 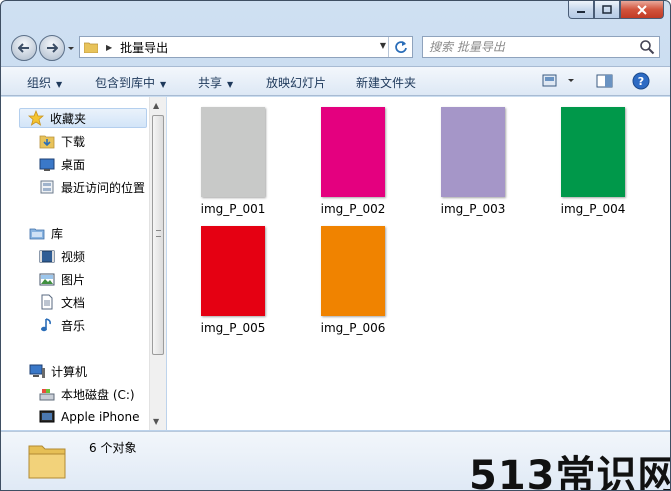 I want to click on sidebar-libraries-label: 库, so click(x=57, y=233).